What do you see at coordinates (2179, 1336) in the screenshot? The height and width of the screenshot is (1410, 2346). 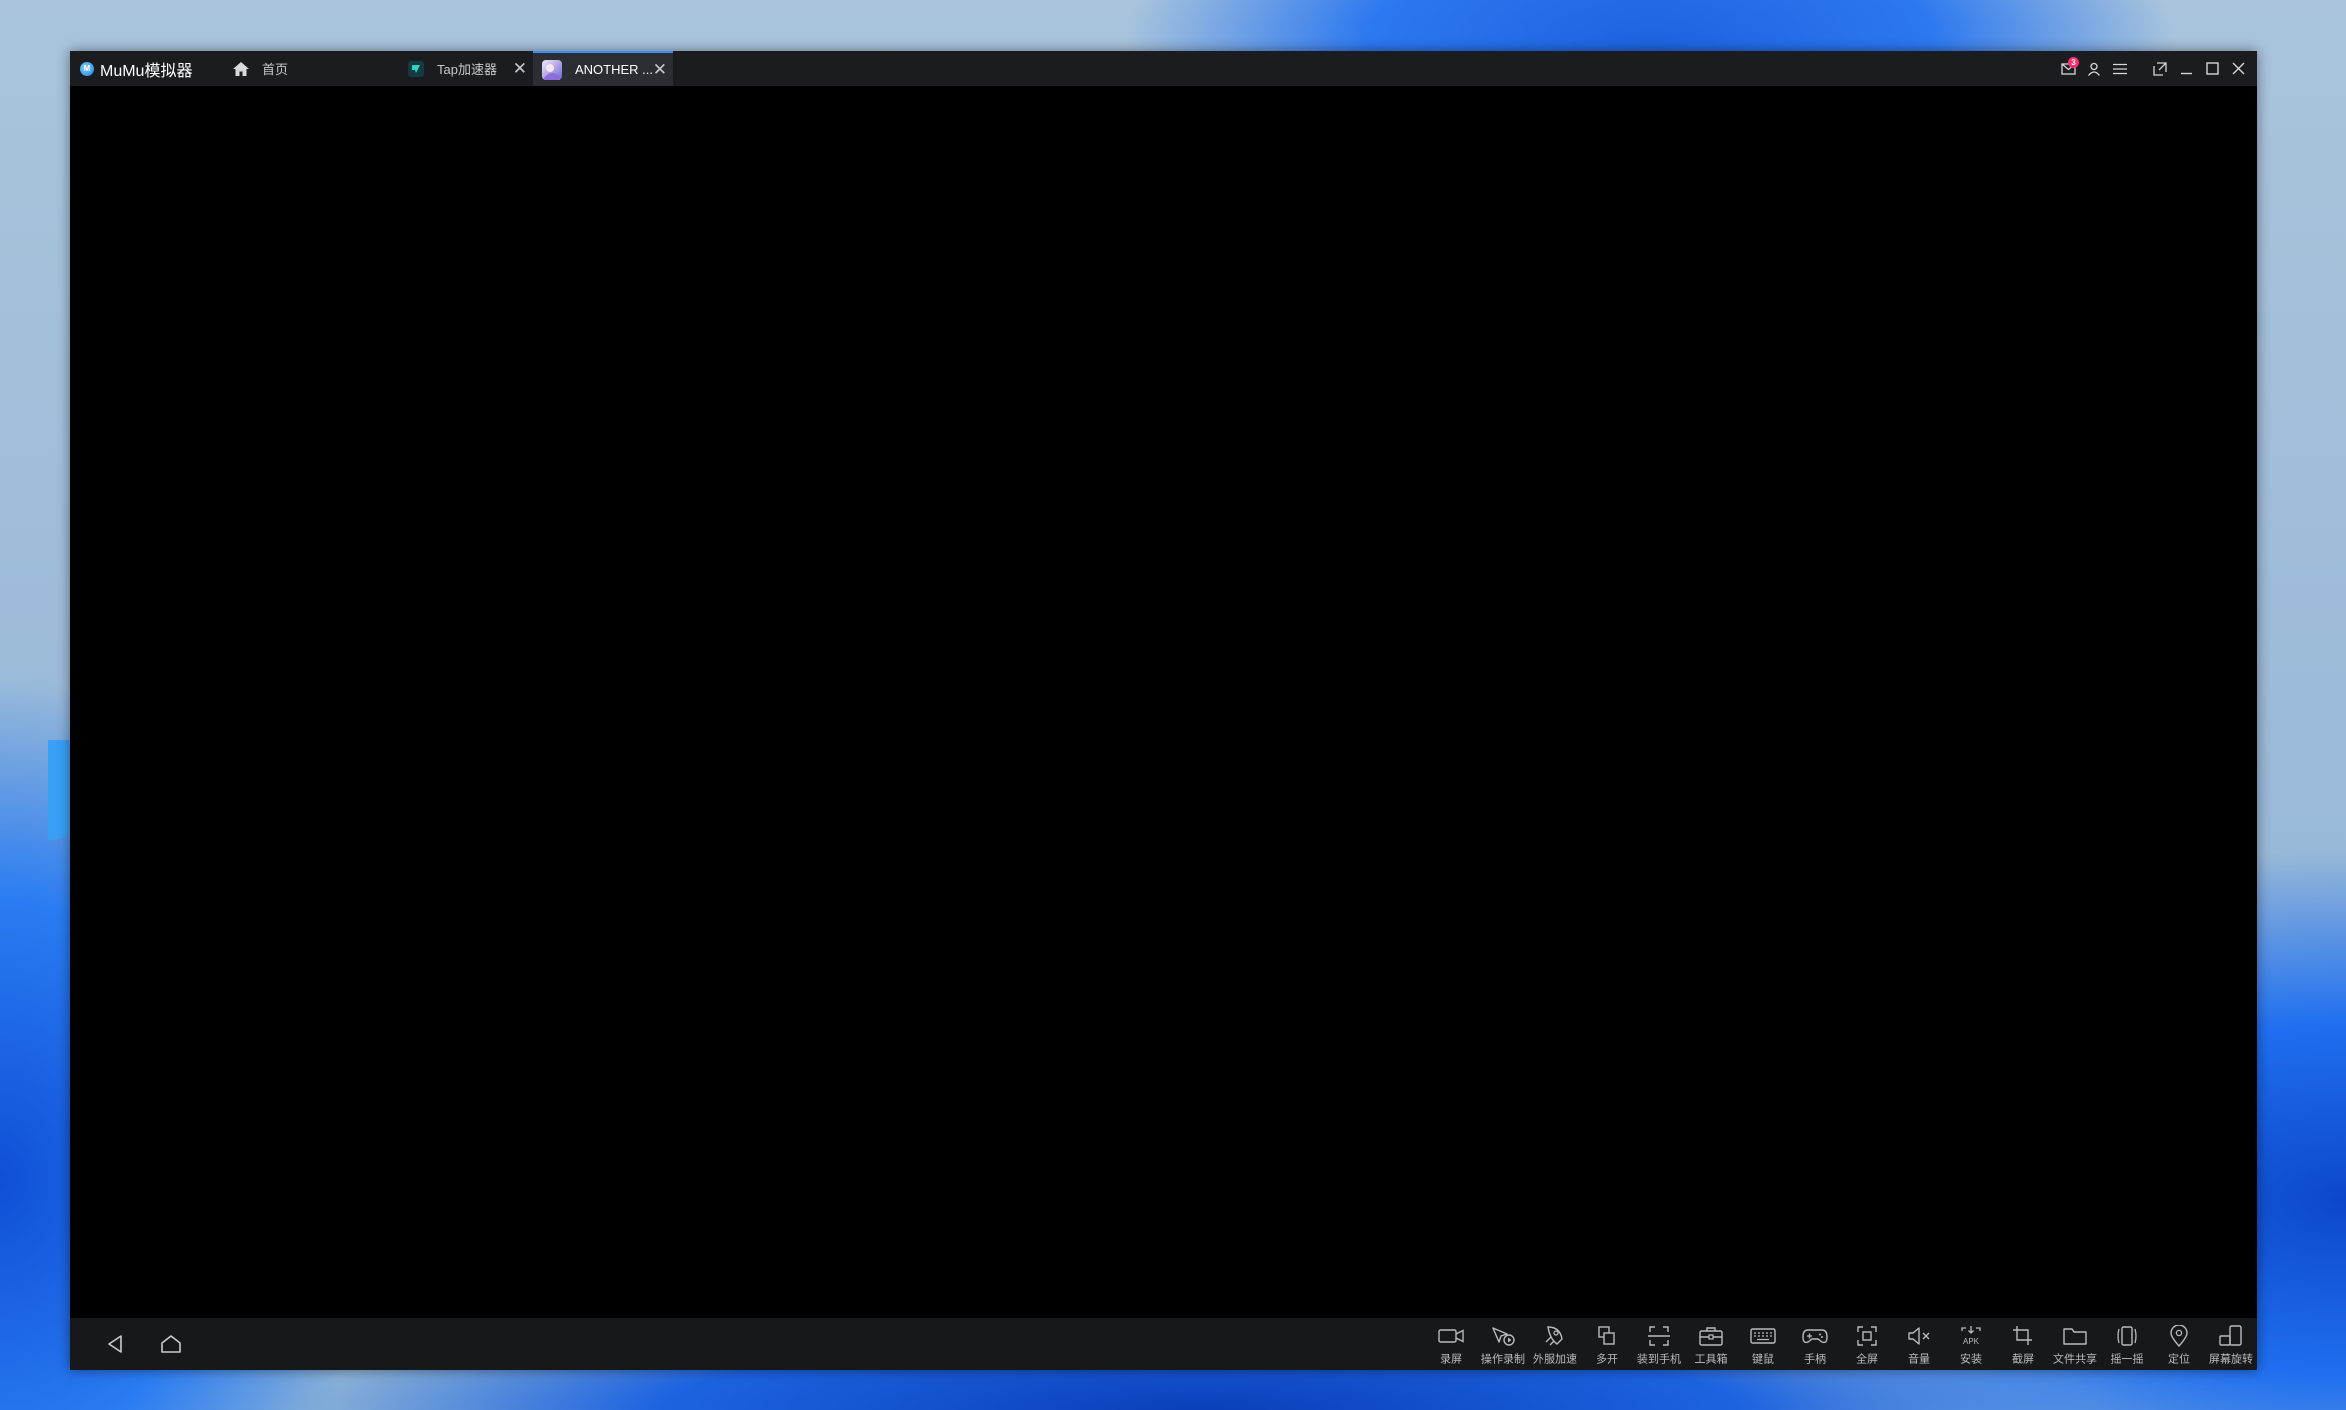 I see `location-icon` at bounding box center [2179, 1336].